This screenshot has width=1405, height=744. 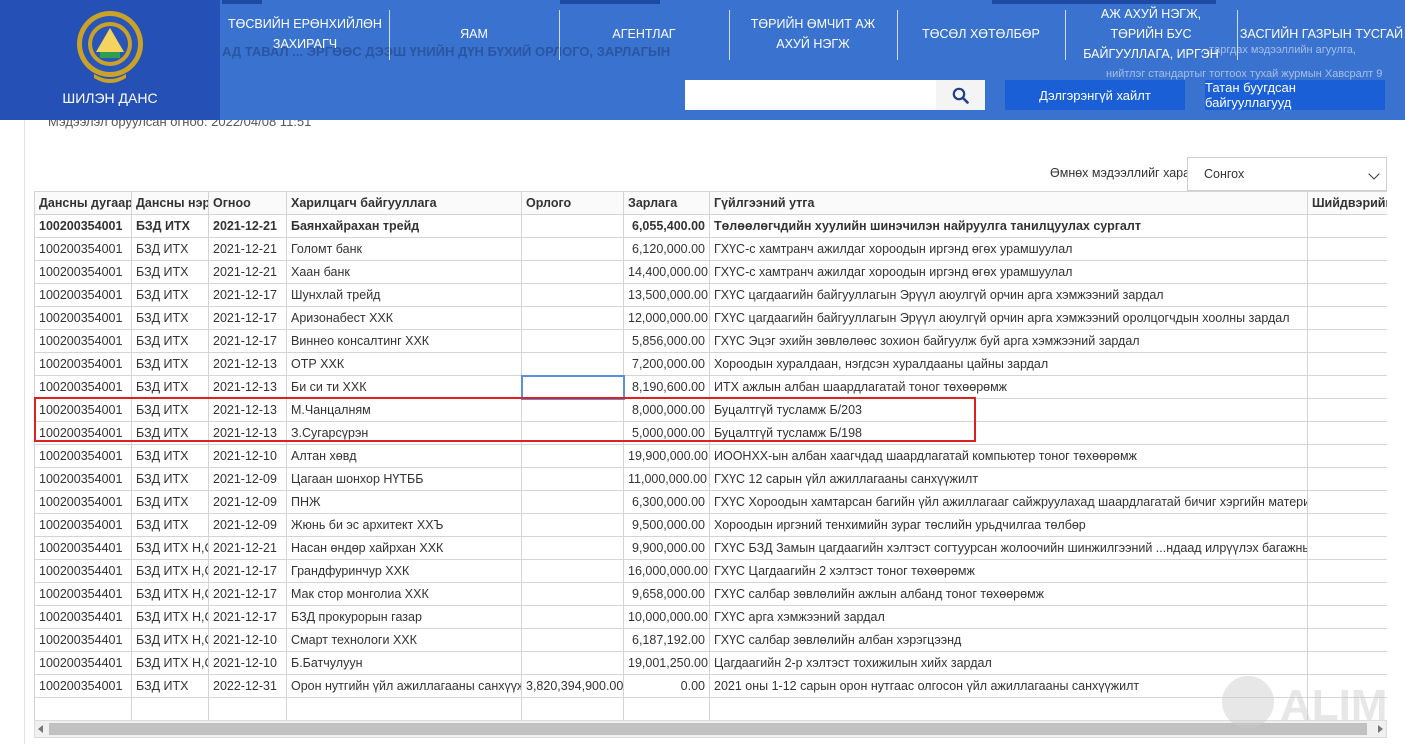 What do you see at coordinates (1224, 174) in the screenshot?
I see `select-value: Сонгох` at bounding box center [1224, 174].